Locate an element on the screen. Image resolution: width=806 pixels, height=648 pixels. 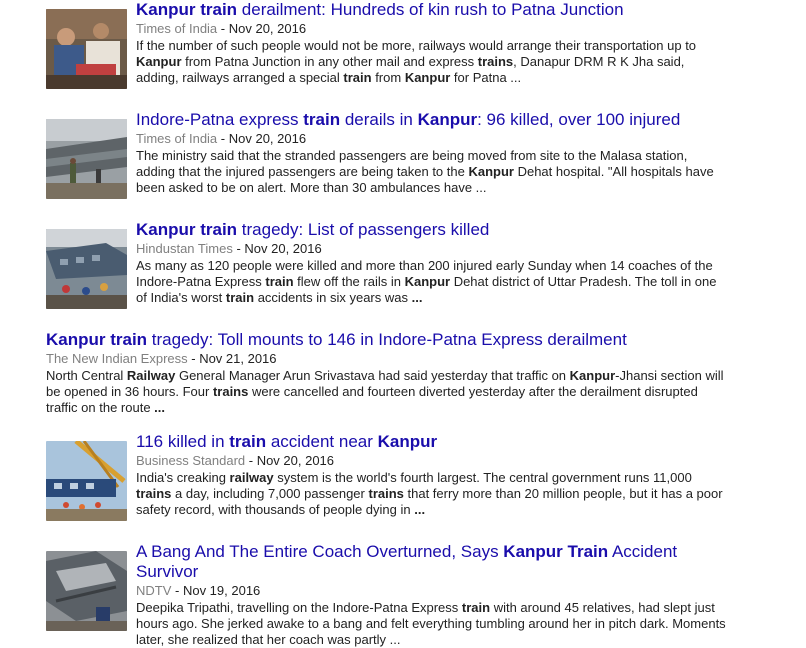
text-fragment: flew off the rails in is located at coordinates (349, 281).